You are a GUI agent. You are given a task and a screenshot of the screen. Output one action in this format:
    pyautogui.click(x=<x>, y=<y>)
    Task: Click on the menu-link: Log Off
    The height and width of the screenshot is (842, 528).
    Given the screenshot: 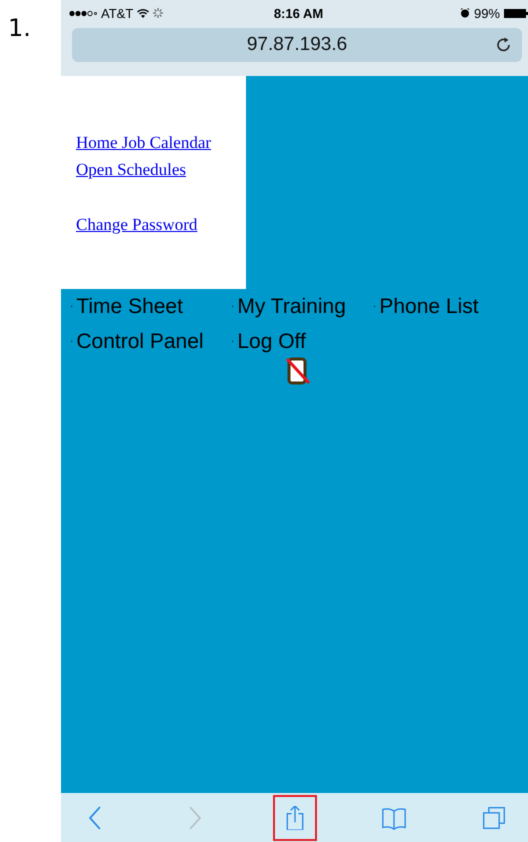 What is the action you would take?
    pyautogui.click(x=271, y=341)
    